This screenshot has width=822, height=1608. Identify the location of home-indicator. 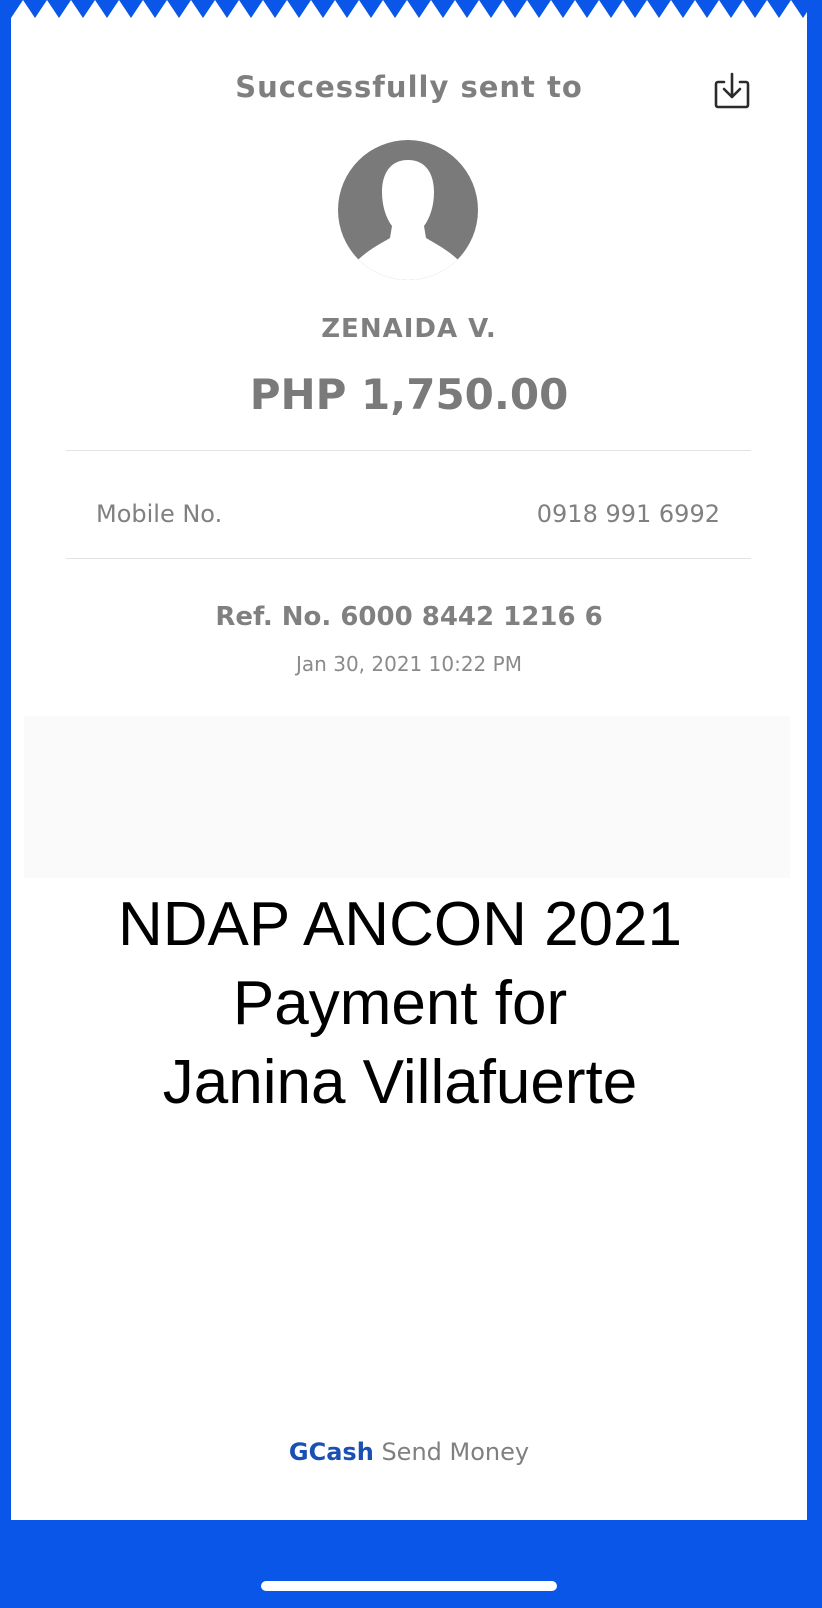
(409, 1586).